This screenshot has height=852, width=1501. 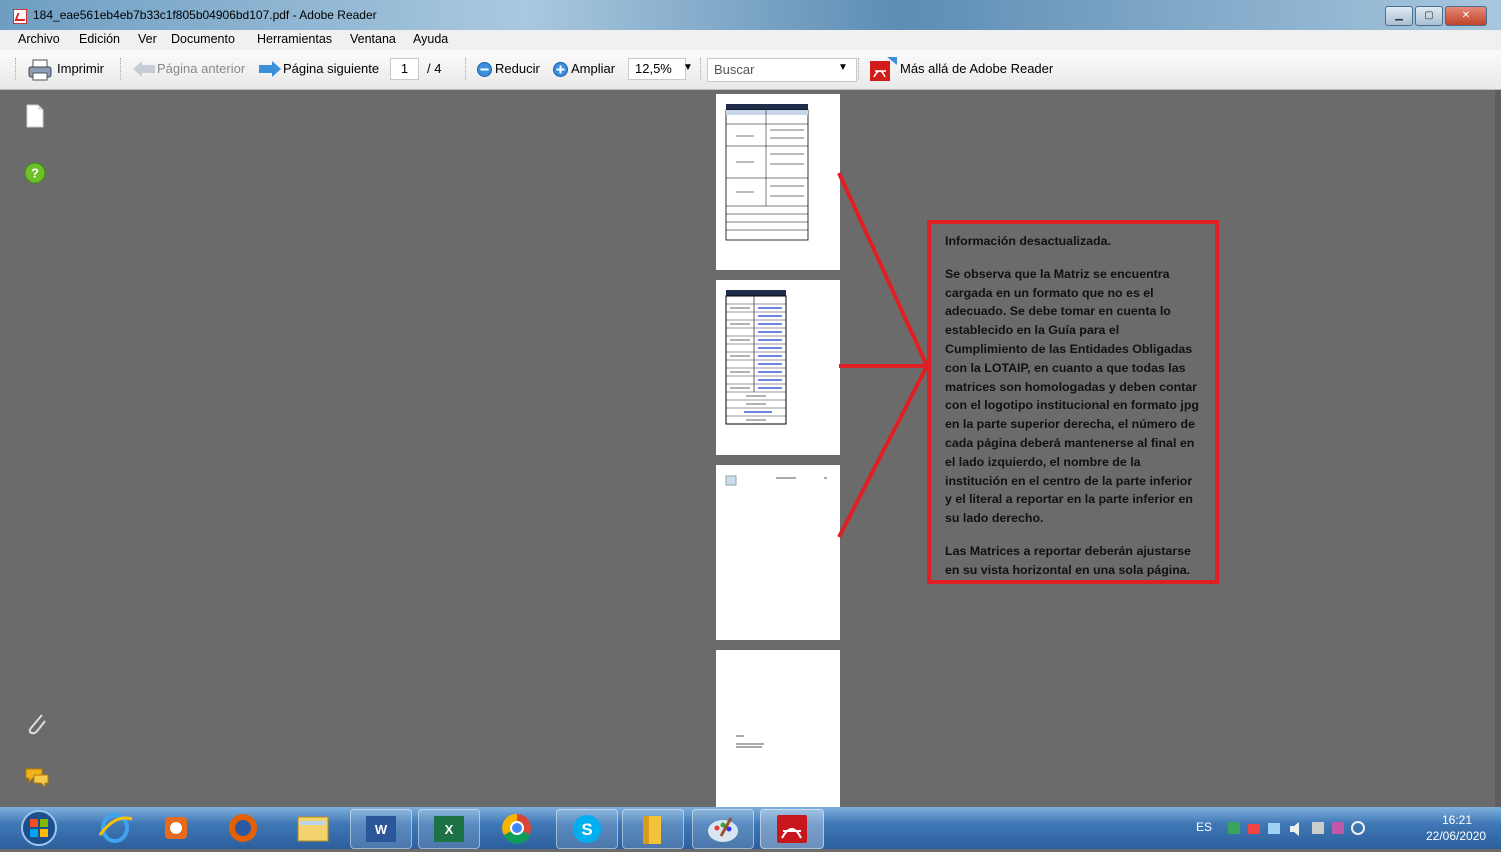 What do you see at coordinates (45, 828) in the screenshot?
I see `start-button-icon` at bounding box center [45, 828].